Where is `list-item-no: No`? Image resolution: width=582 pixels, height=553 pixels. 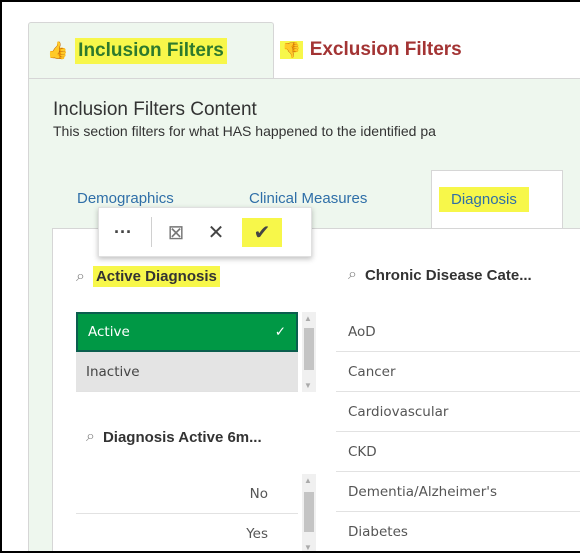
list-item-no: No is located at coordinates (187, 494).